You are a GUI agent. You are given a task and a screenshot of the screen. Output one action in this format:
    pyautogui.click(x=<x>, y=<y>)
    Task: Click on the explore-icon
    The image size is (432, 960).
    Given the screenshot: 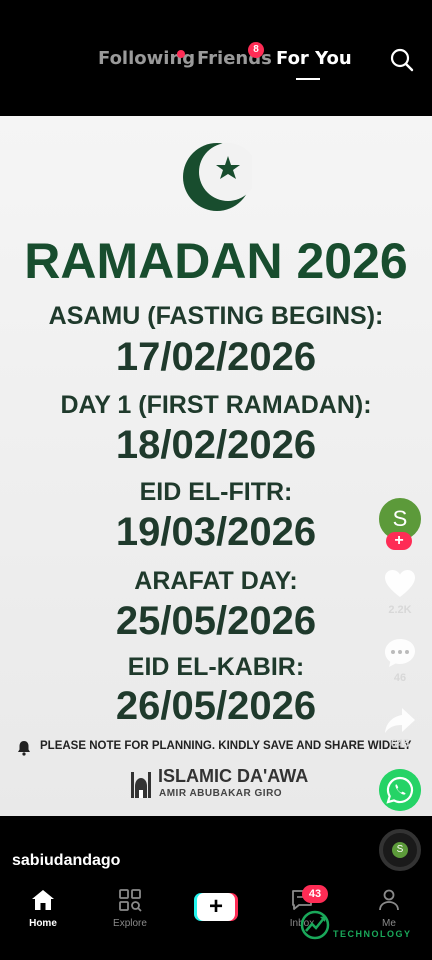 What is the action you would take?
    pyautogui.click(x=130, y=900)
    